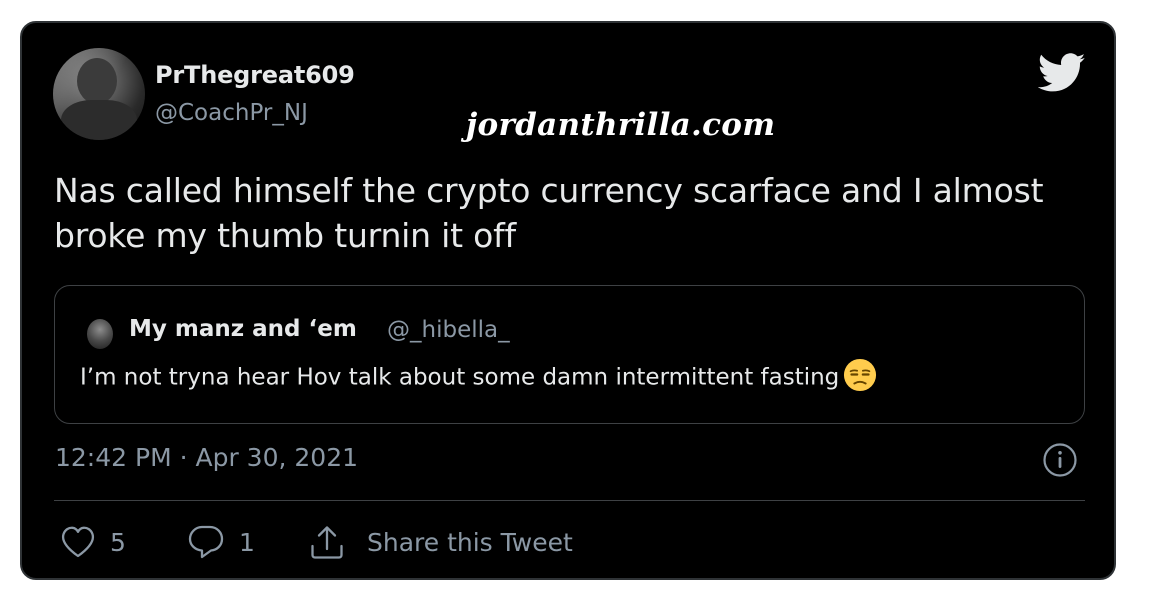  I want to click on quoted-author-handle: @_hibella_, so click(448, 330).